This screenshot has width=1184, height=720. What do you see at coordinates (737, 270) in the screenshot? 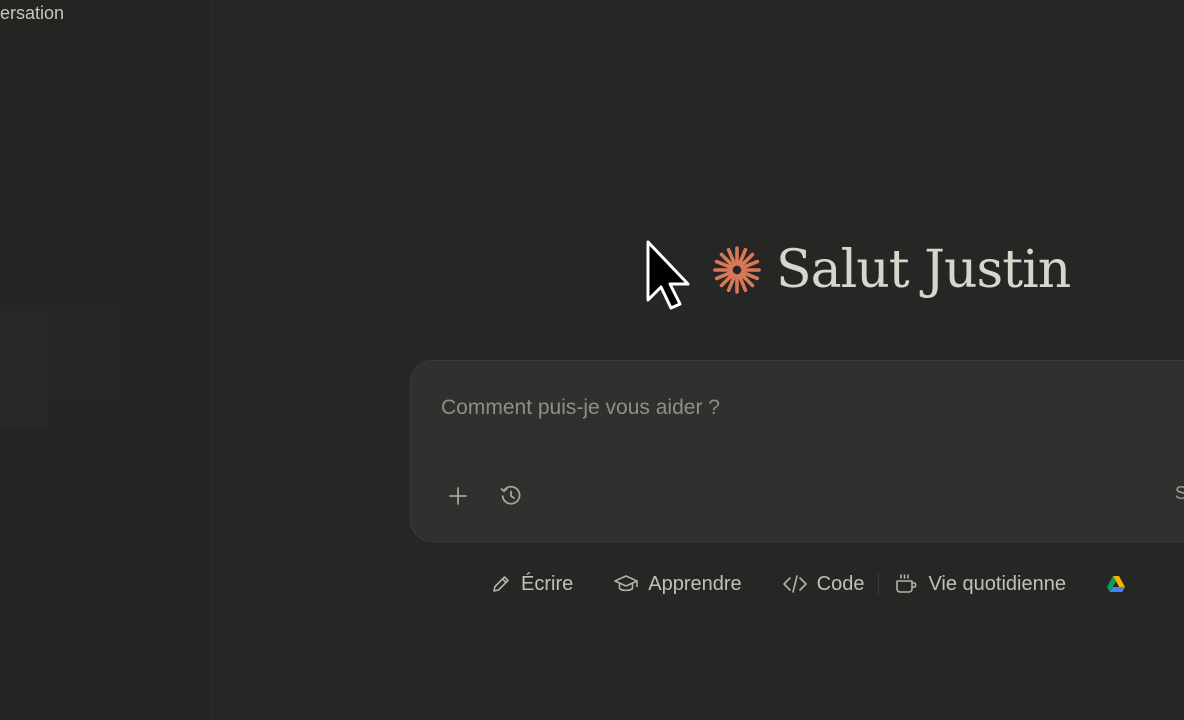
I see `sparkle-burst-icon` at bounding box center [737, 270].